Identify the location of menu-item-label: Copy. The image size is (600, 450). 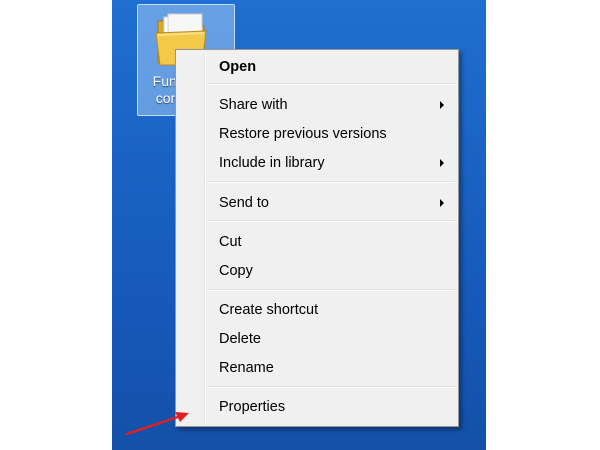
(236, 271).